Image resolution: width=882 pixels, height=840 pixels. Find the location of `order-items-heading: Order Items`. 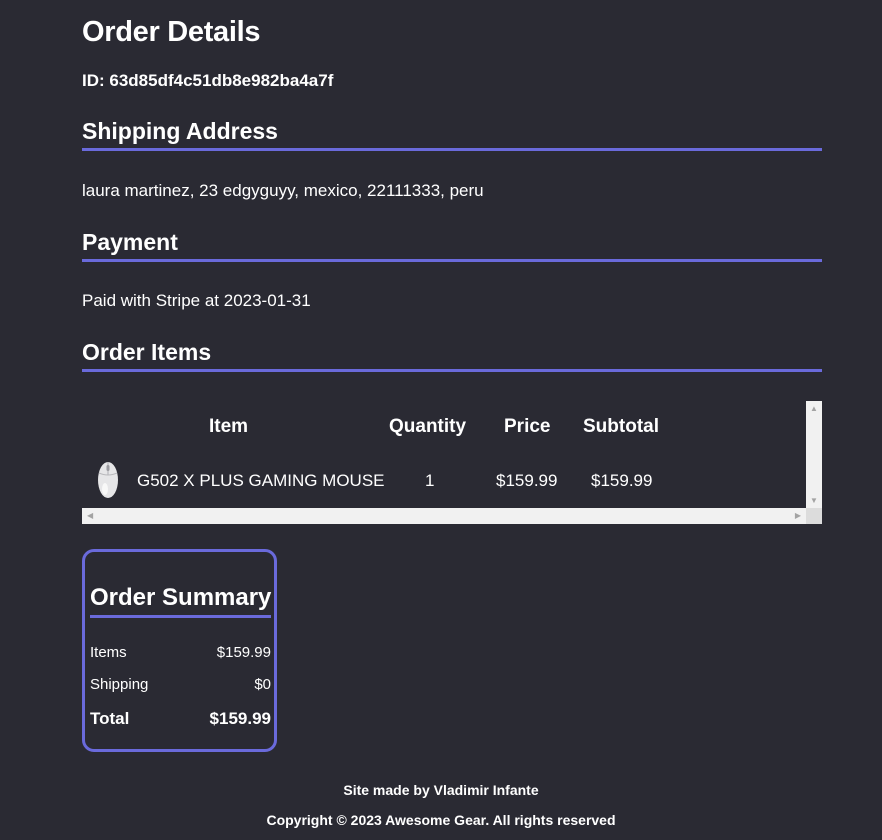

order-items-heading: Order Items is located at coordinates (452, 355).